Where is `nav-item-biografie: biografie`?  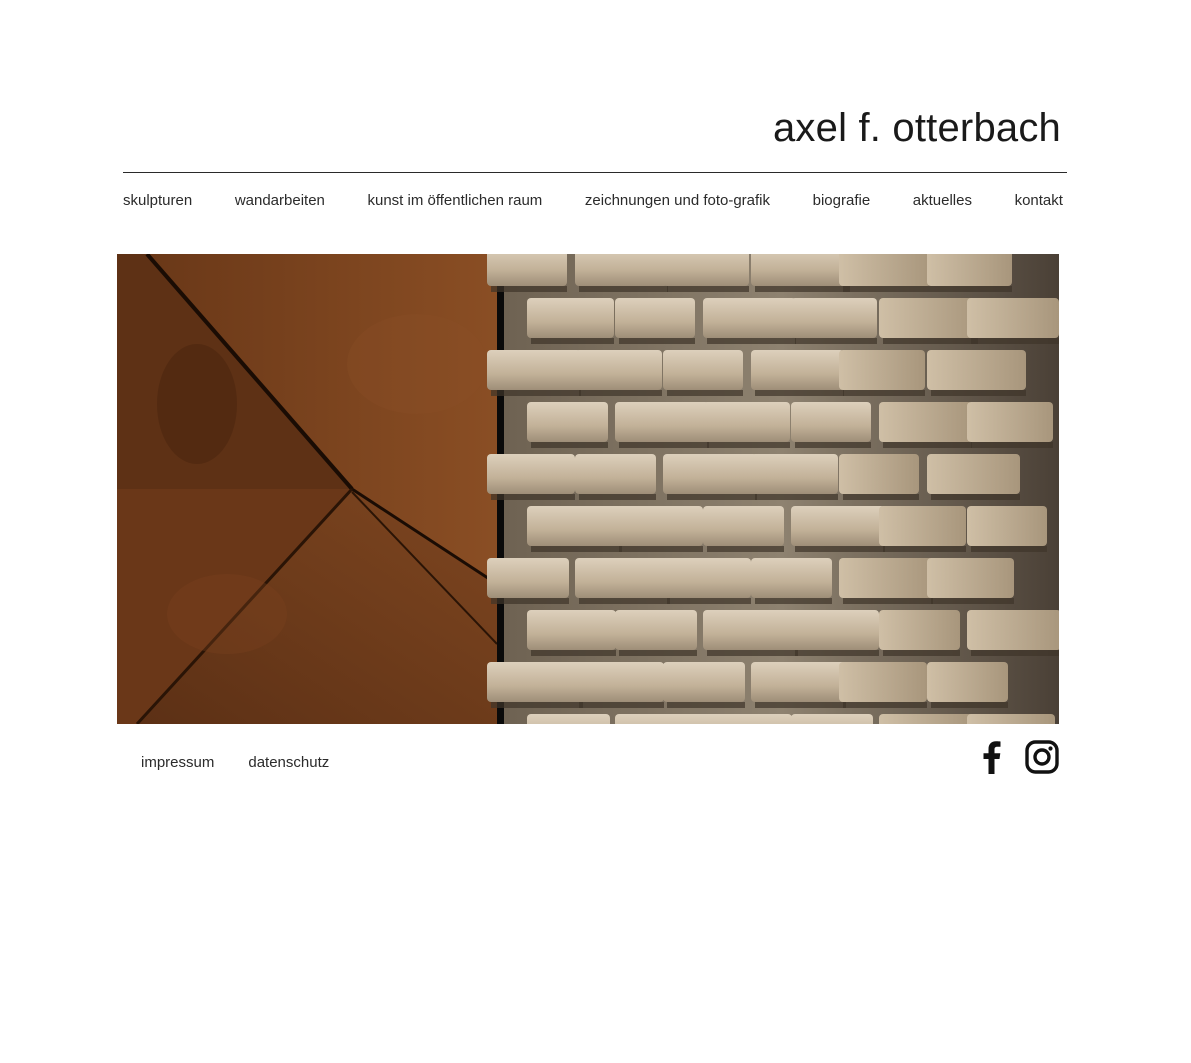
nav-item-biografie: biografie is located at coordinates (842, 200).